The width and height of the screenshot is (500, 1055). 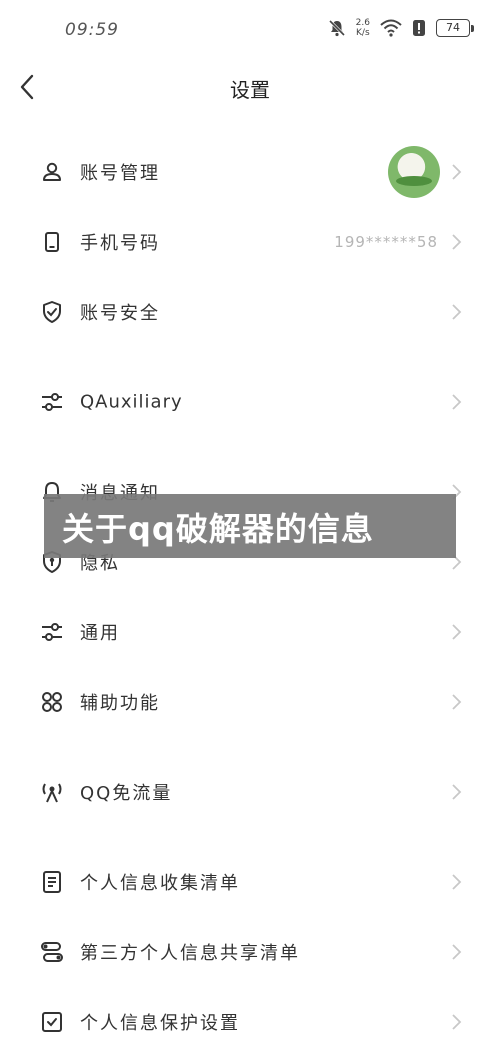 I want to click on network-speed-value: 2.6, so click(x=362, y=23).